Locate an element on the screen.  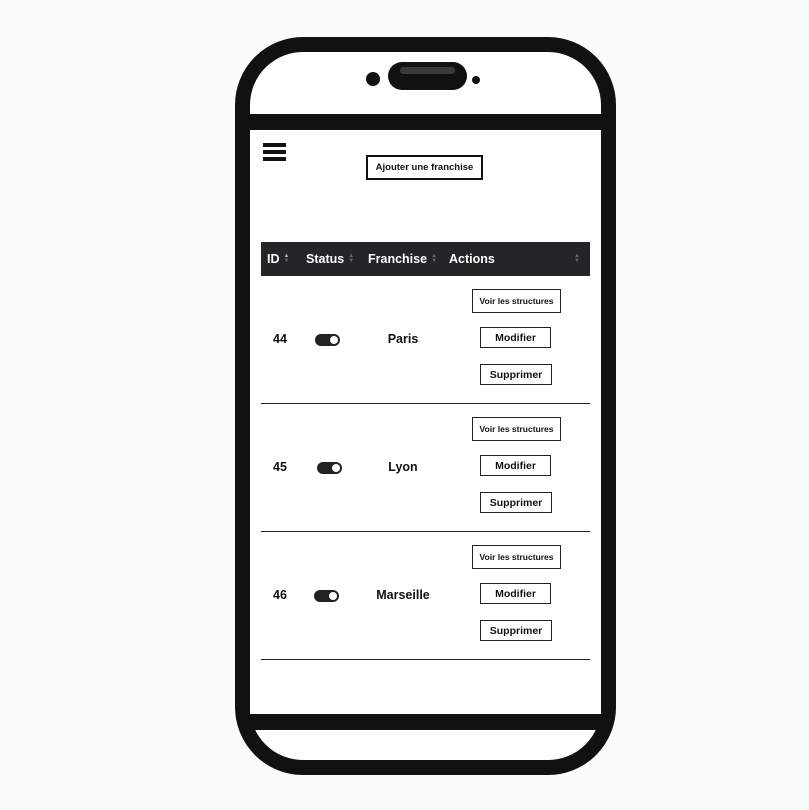
front-camera-icon is located at coordinates (373, 79).